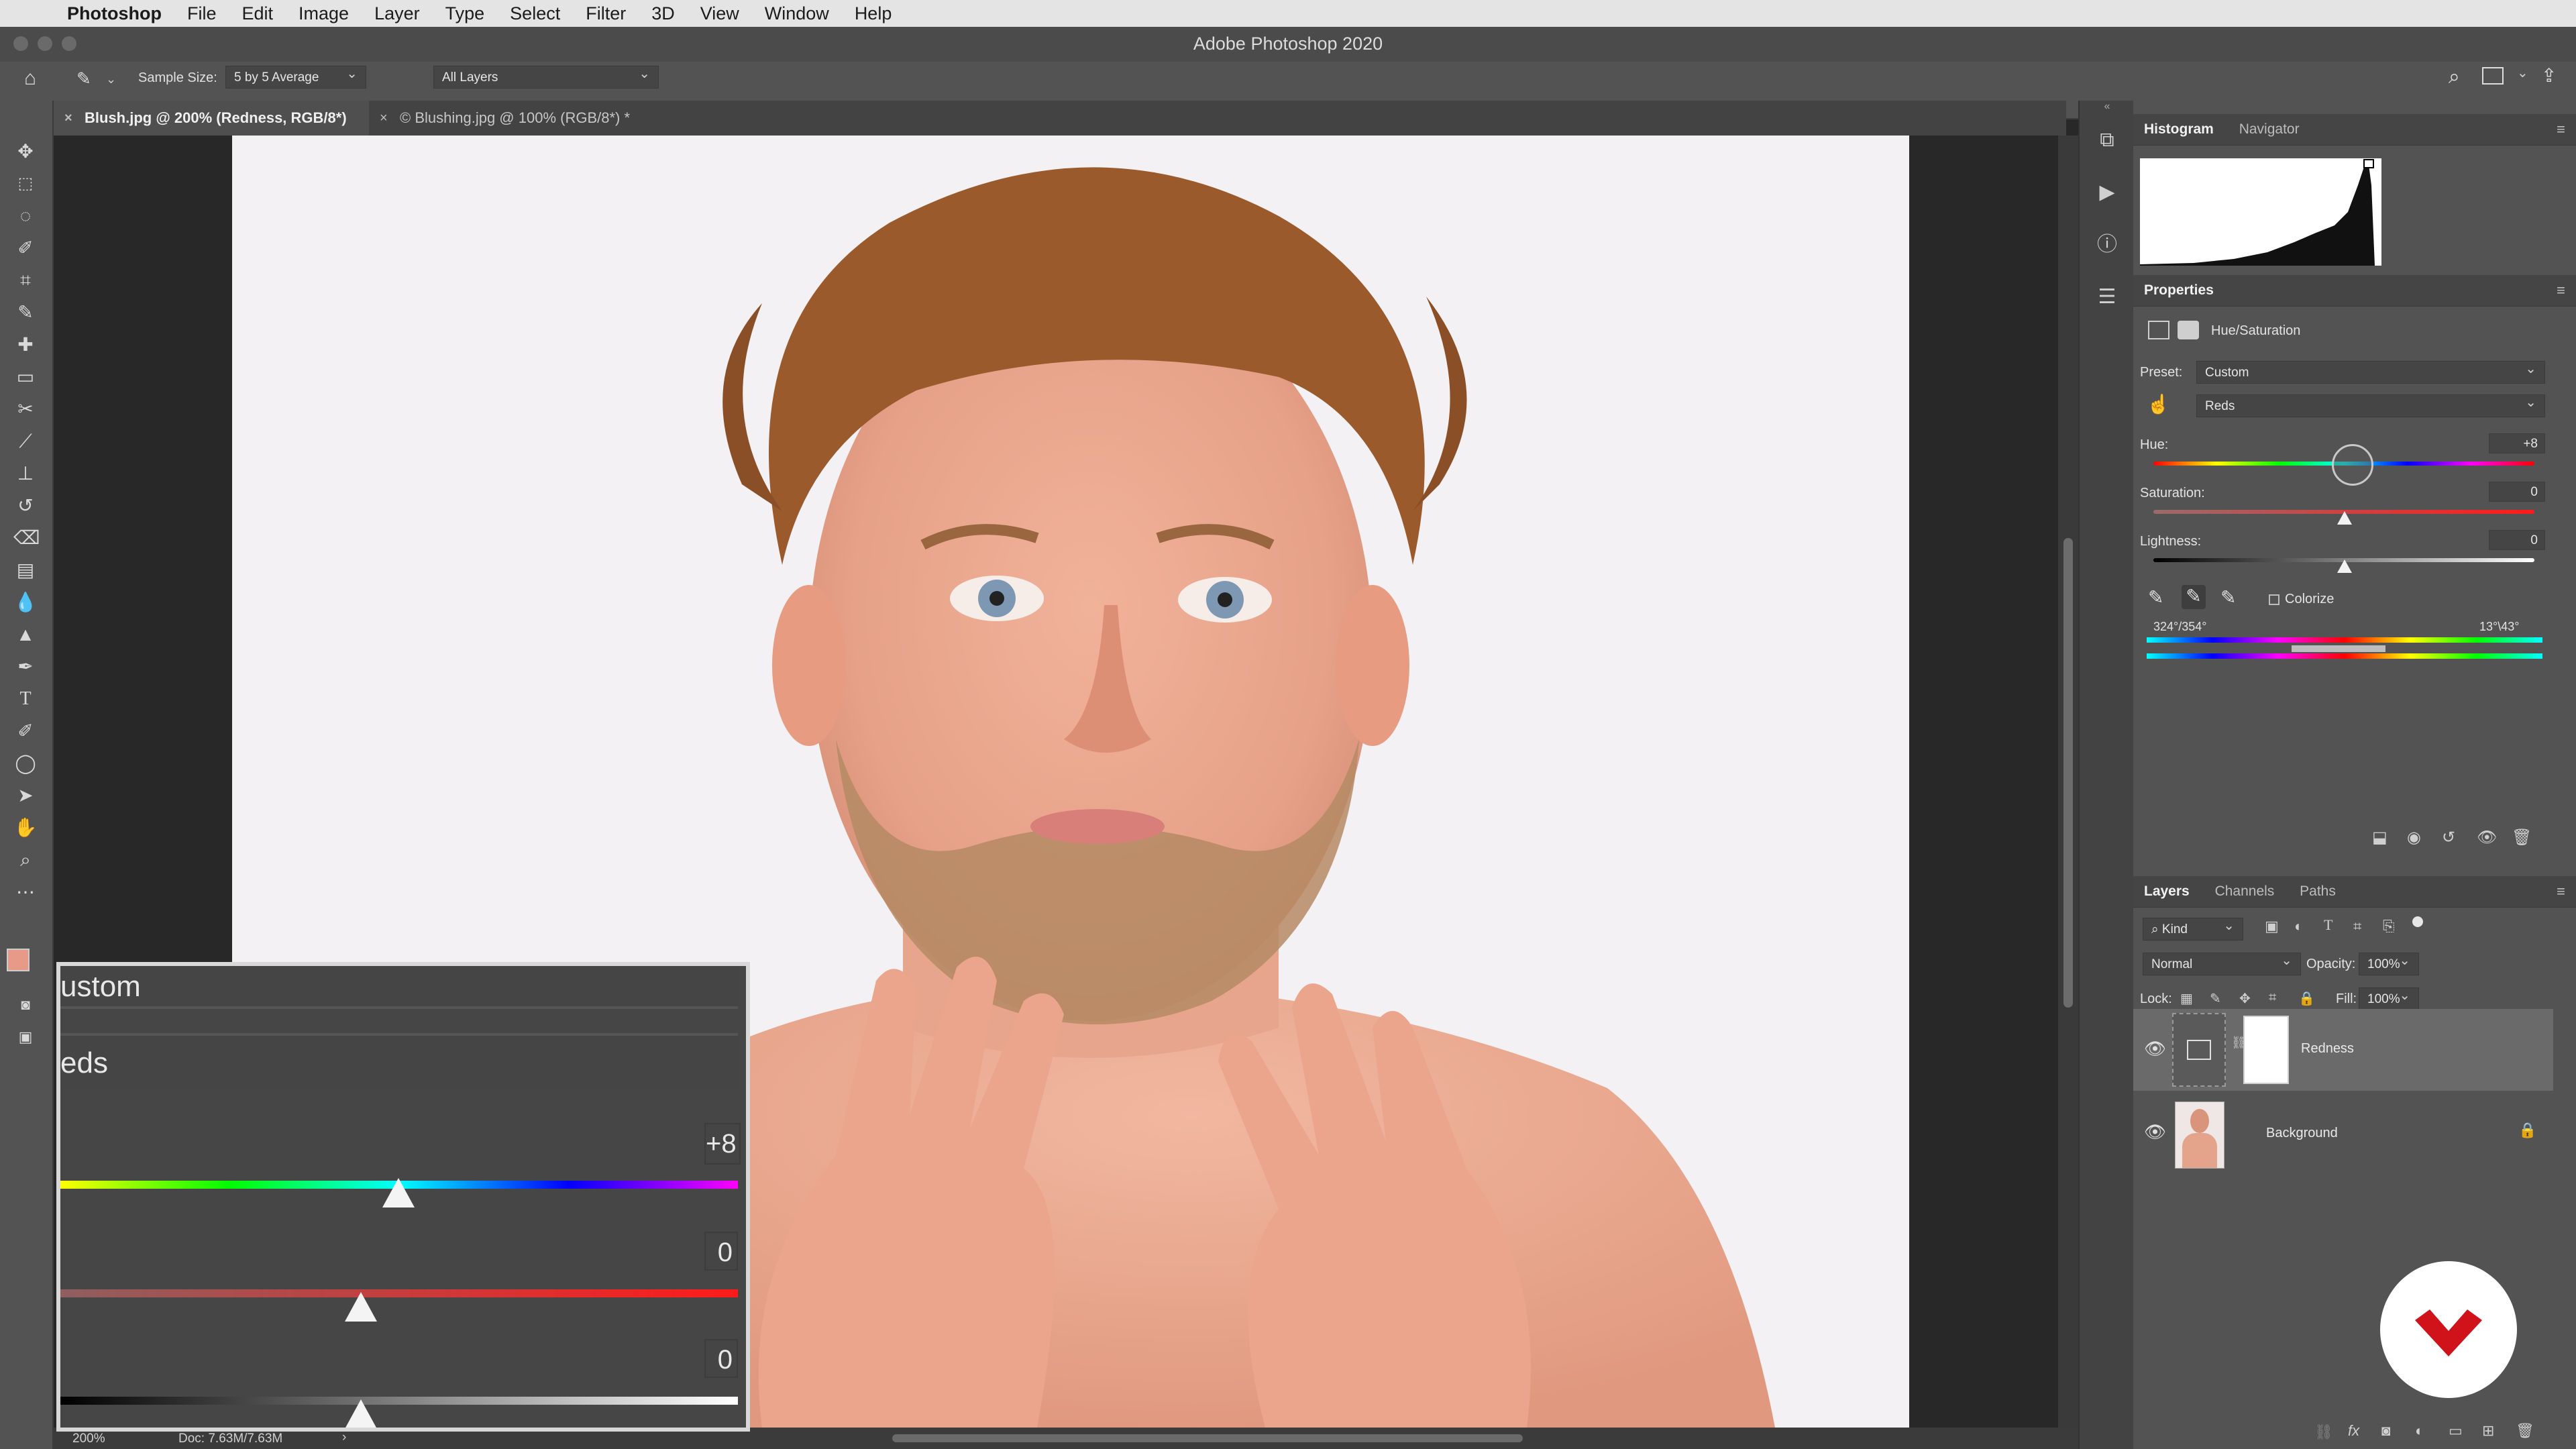 This screenshot has height=1449, width=2576. Describe the element at coordinates (25, 667) in the screenshot. I see `pen-tool-icon: ✒` at that location.